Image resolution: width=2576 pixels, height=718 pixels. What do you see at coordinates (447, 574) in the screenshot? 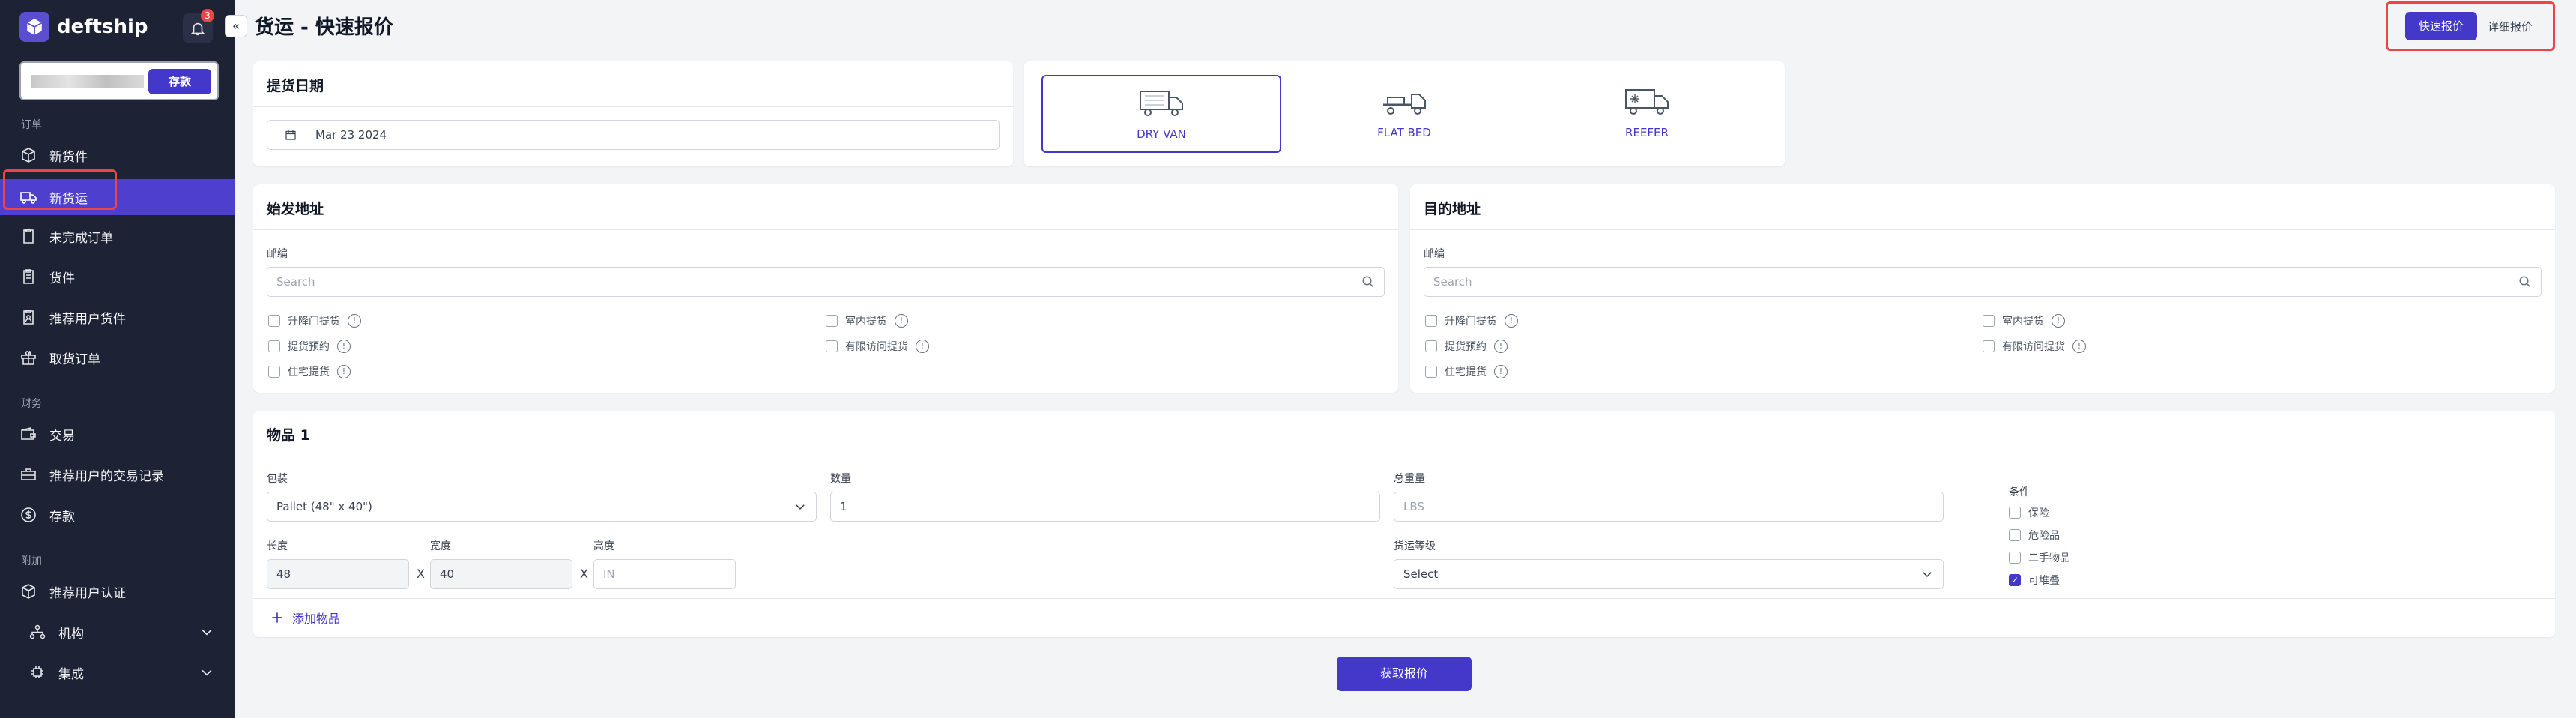
I see `width-value: 40` at bounding box center [447, 574].